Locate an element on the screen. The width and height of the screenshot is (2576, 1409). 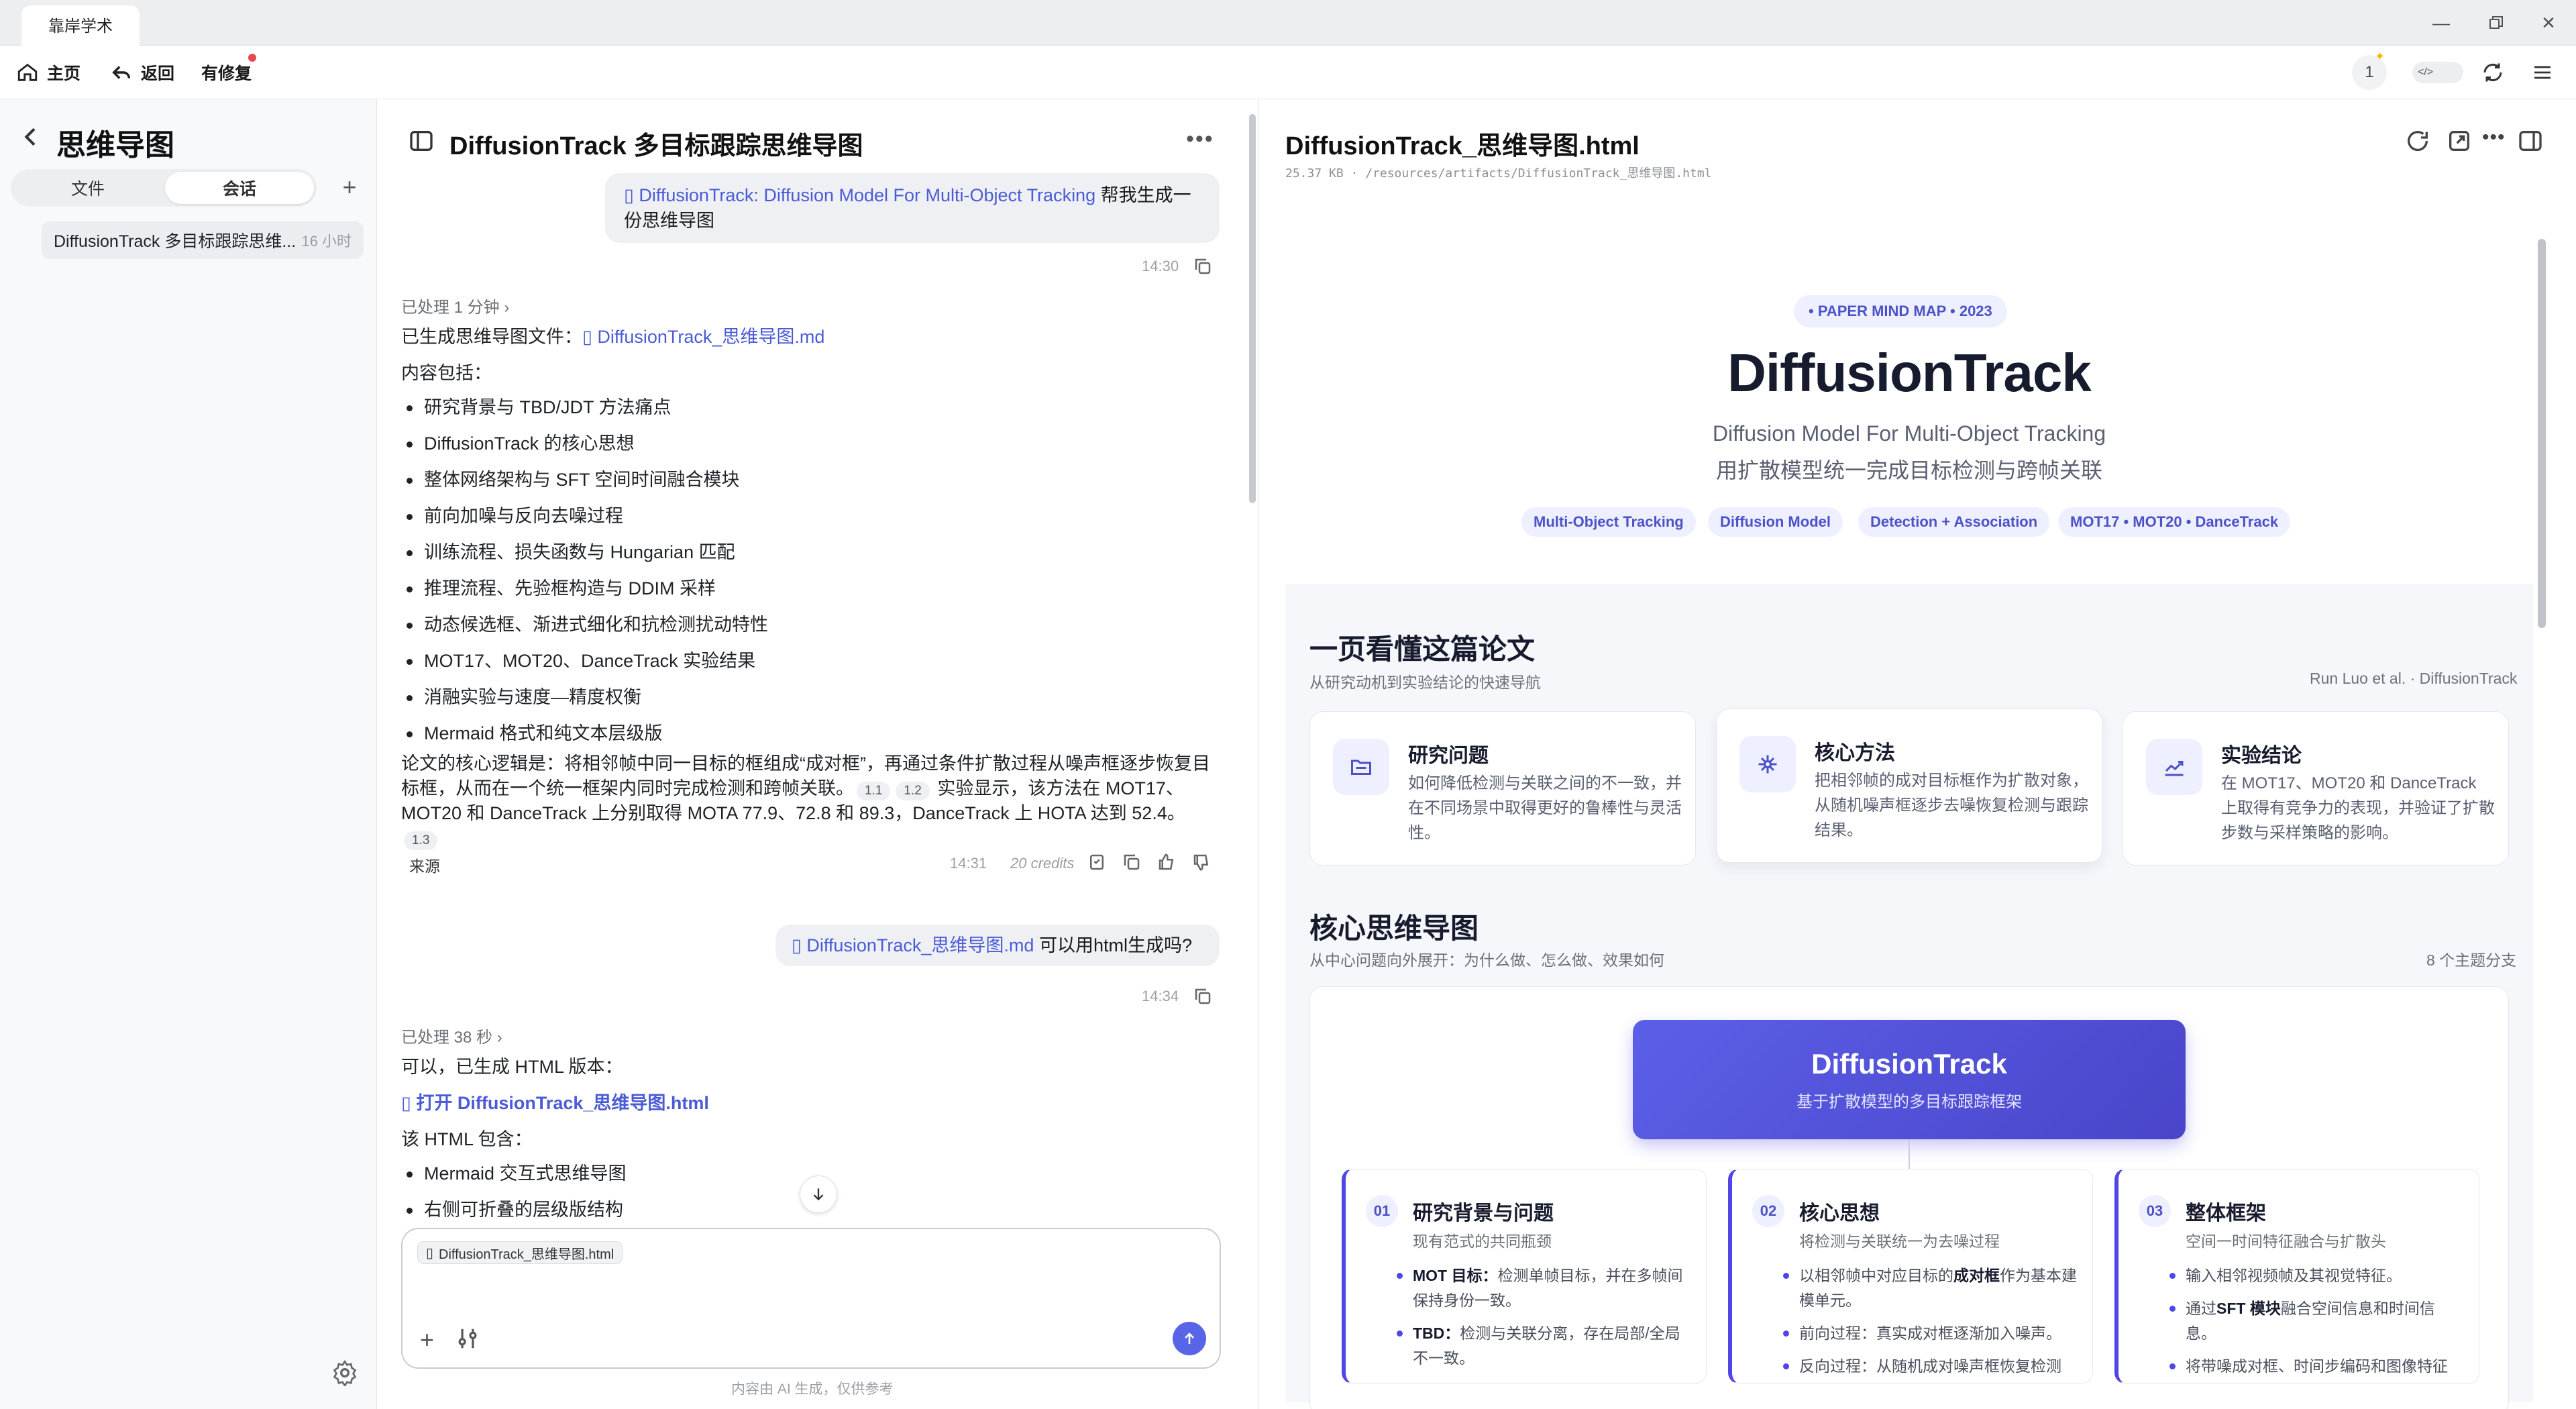
ai-intro: 可以，已生成 HTML 版本： is located at coordinates (512, 1067).